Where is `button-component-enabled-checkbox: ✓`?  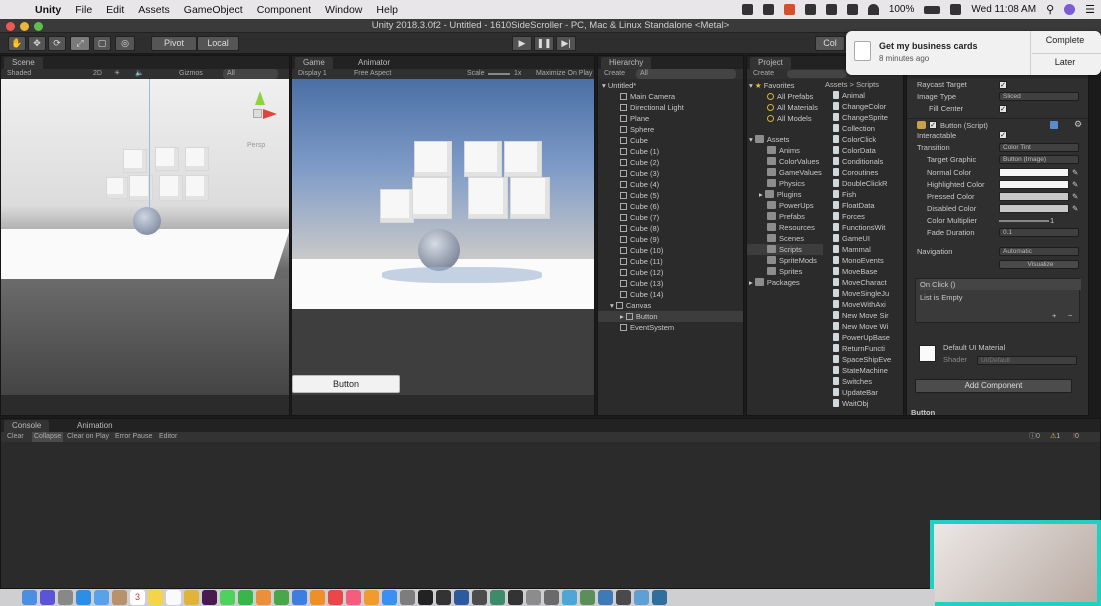 button-component-enabled-checkbox: ✓ is located at coordinates (933, 125).